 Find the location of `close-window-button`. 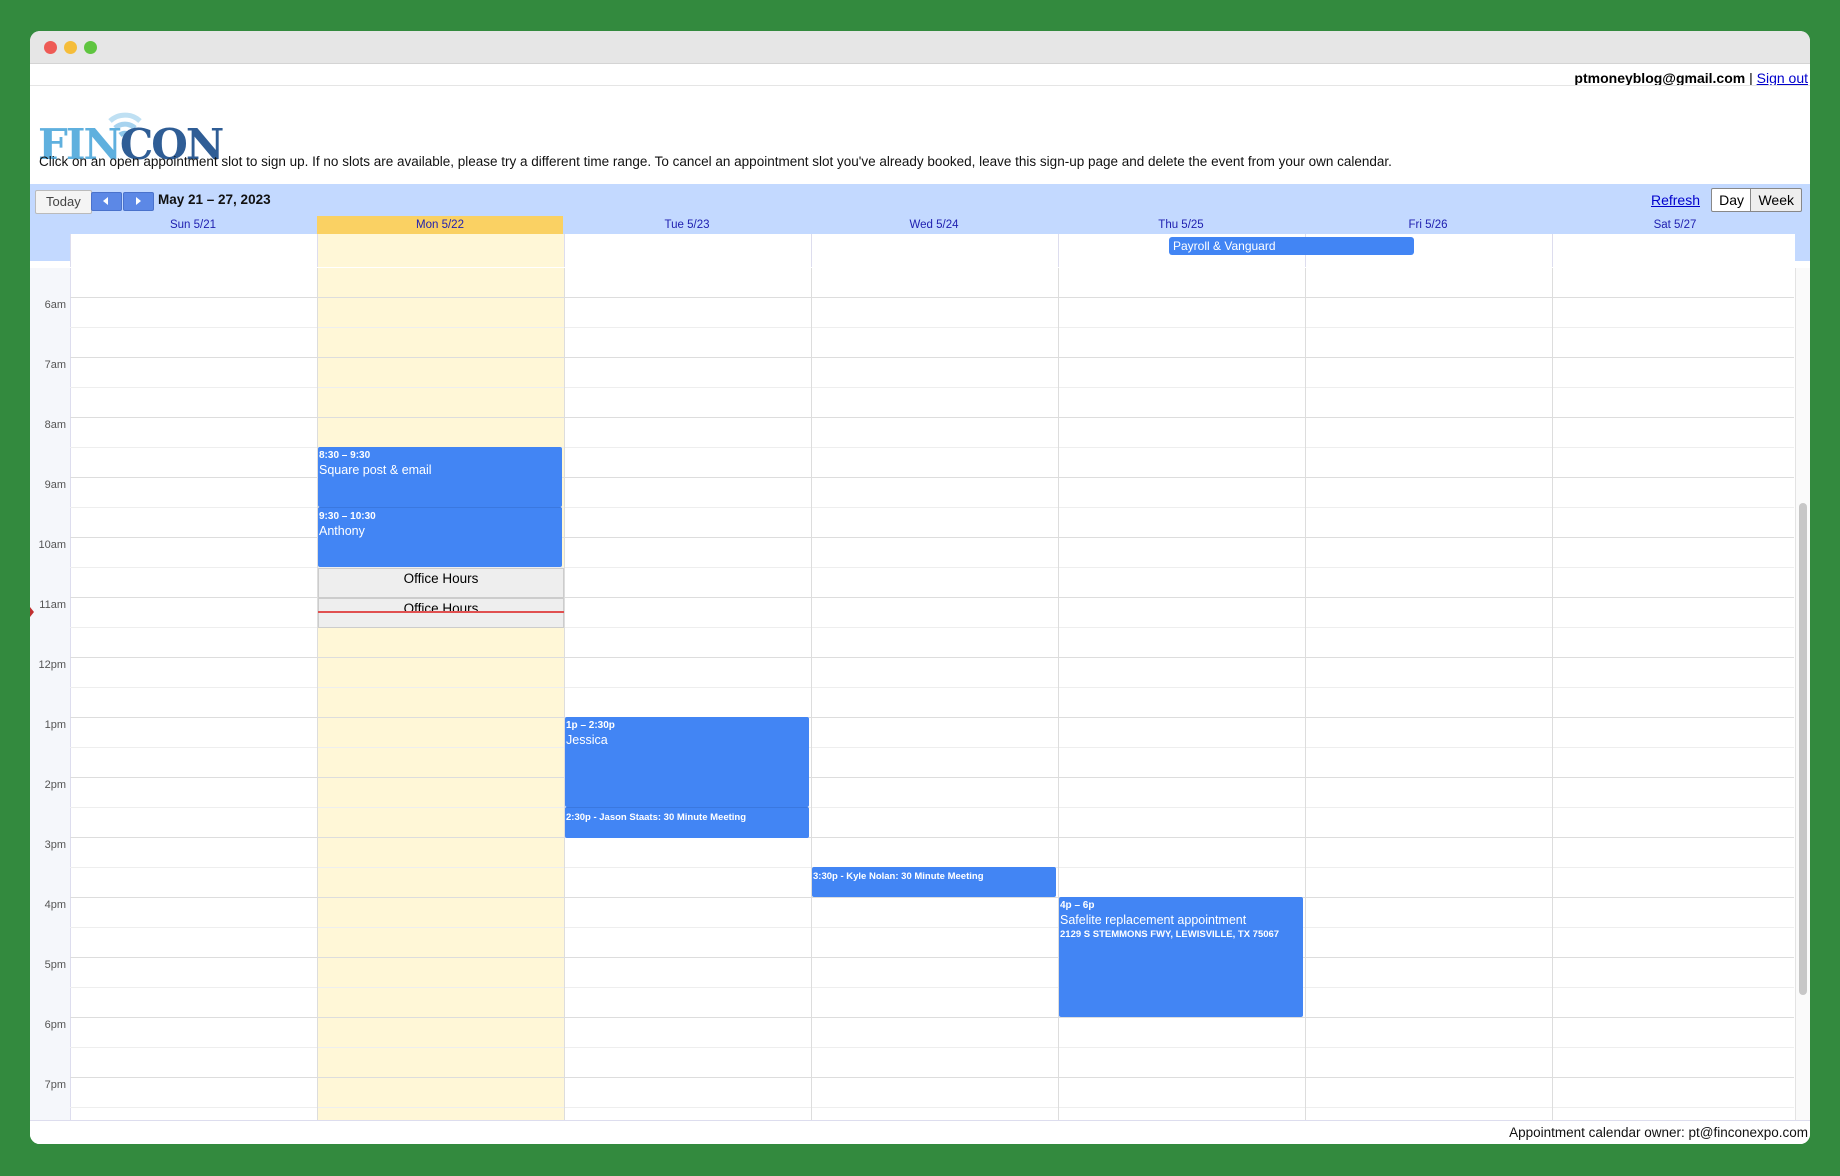

close-window-button is located at coordinates (50, 47).